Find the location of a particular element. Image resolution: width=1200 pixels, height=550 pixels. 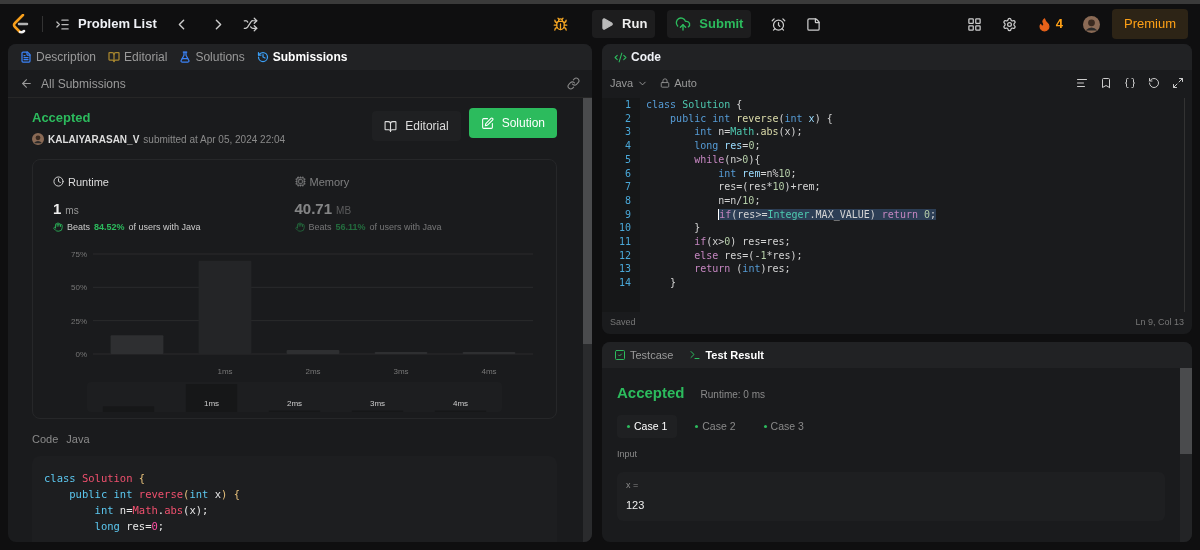

line-number: 7 is located at coordinates (627, 187).